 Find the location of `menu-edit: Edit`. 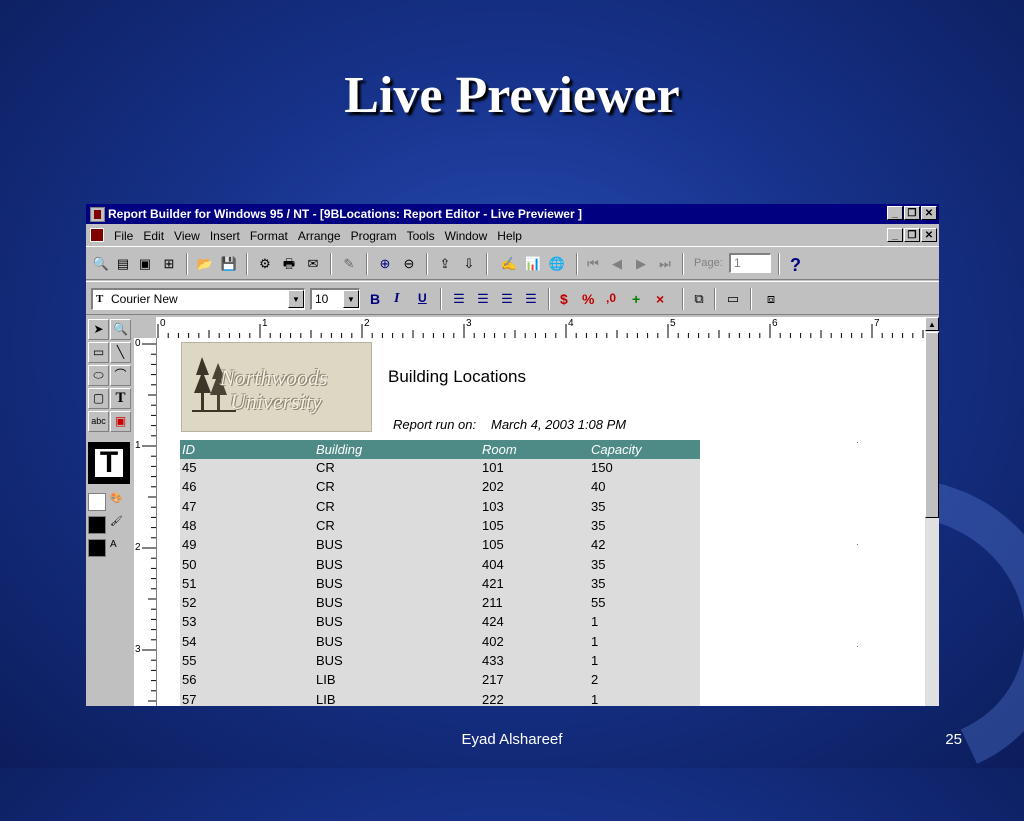

menu-edit: Edit is located at coordinates (153, 236).